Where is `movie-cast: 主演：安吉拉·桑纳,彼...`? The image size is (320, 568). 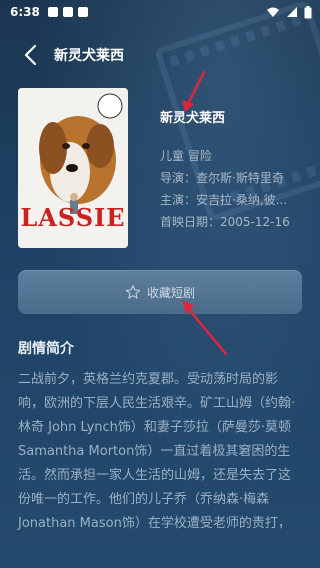
movie-cast: 主演：安吉拉·桑纳,彼... is located at coordinates (224, 200).